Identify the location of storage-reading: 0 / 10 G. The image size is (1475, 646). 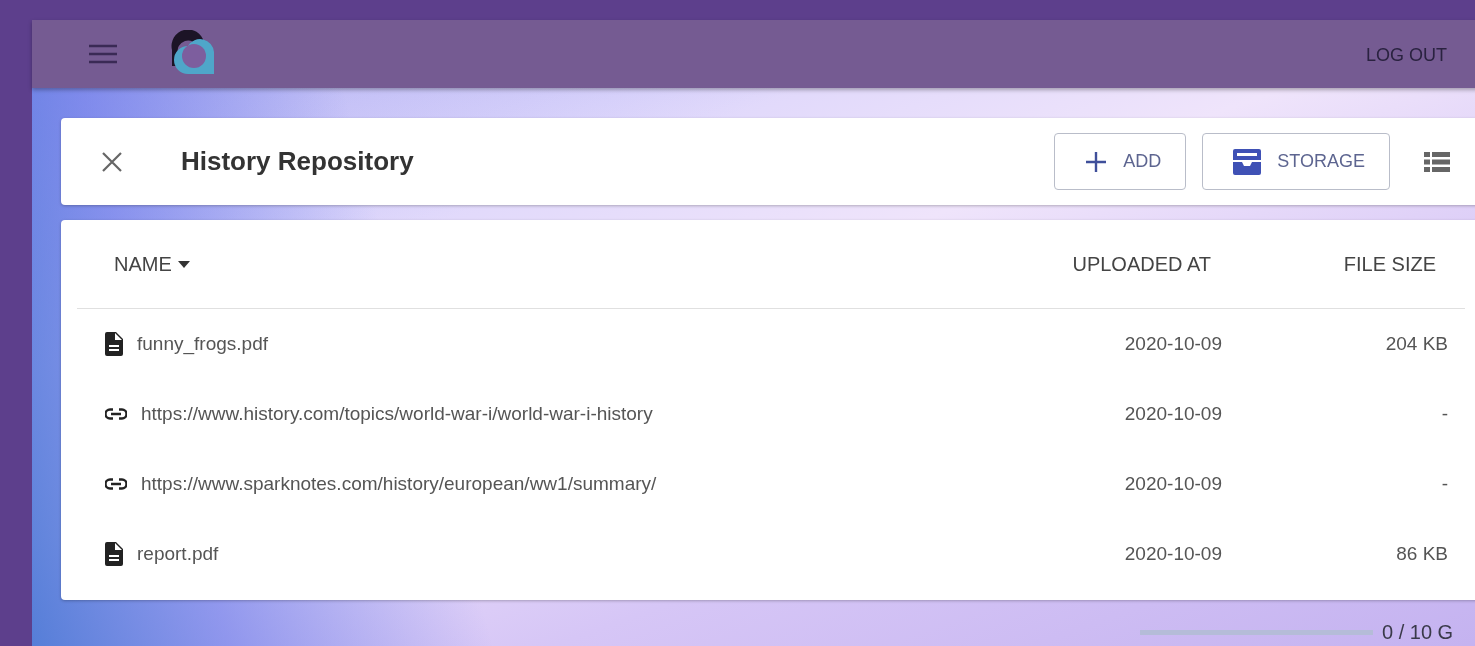
(1418, 632).